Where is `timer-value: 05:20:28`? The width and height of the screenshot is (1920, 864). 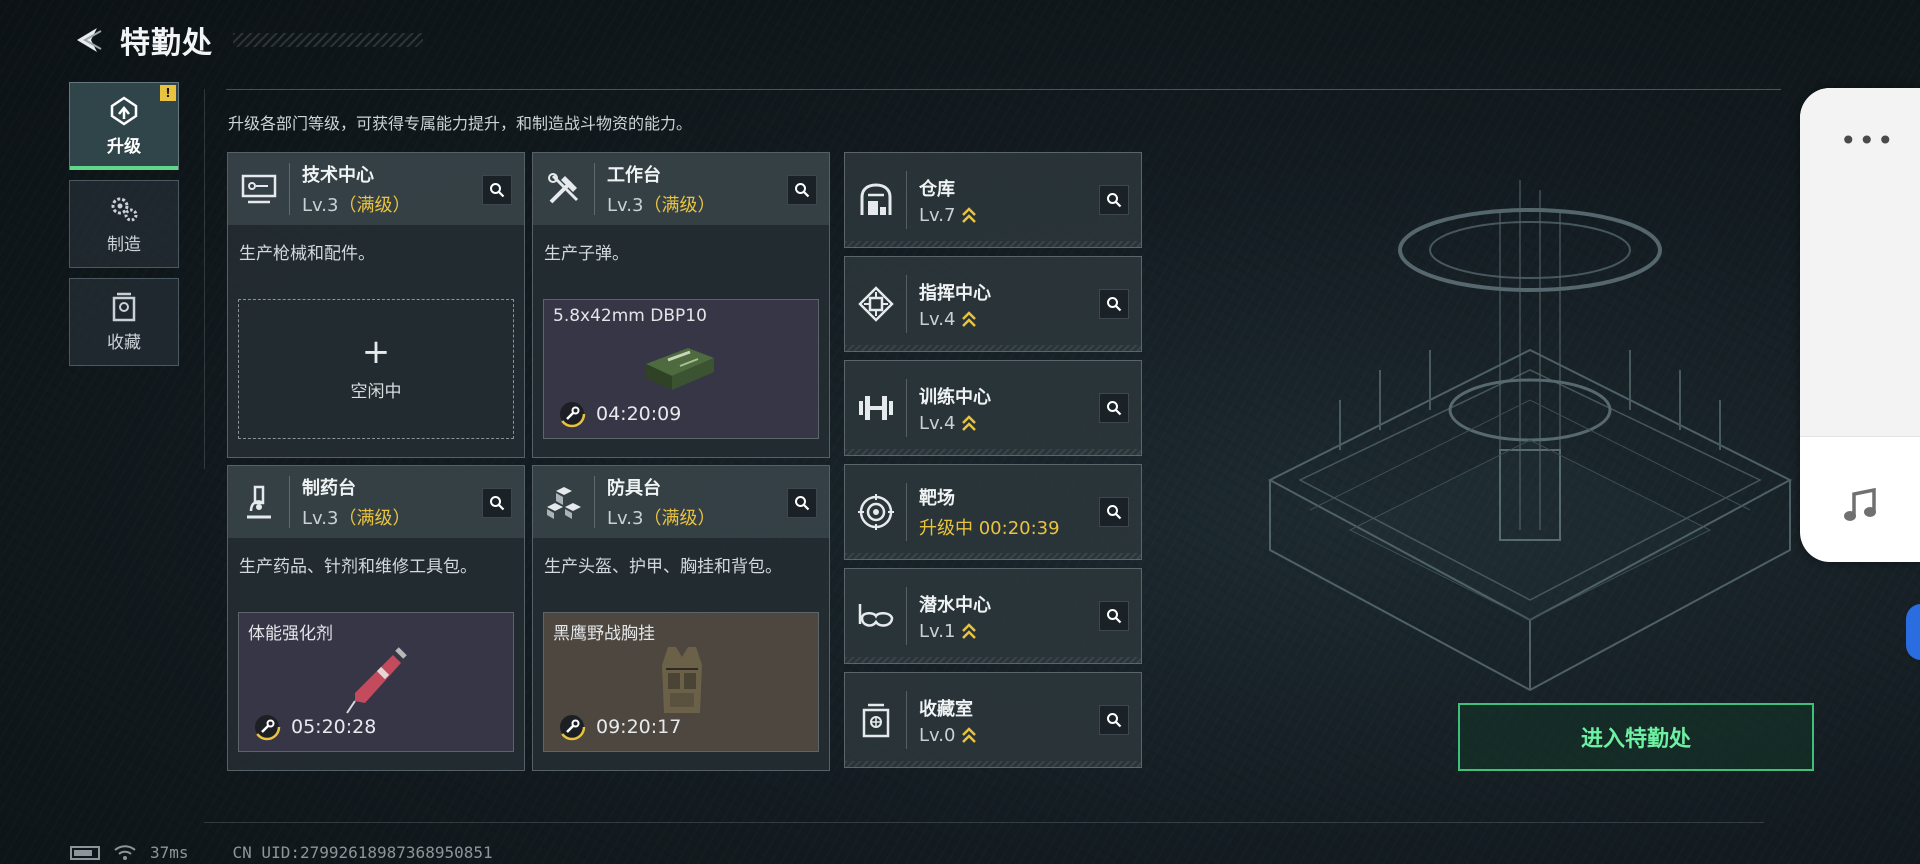 timer-value: 05:20:28 is located at coordinates (334, 727).